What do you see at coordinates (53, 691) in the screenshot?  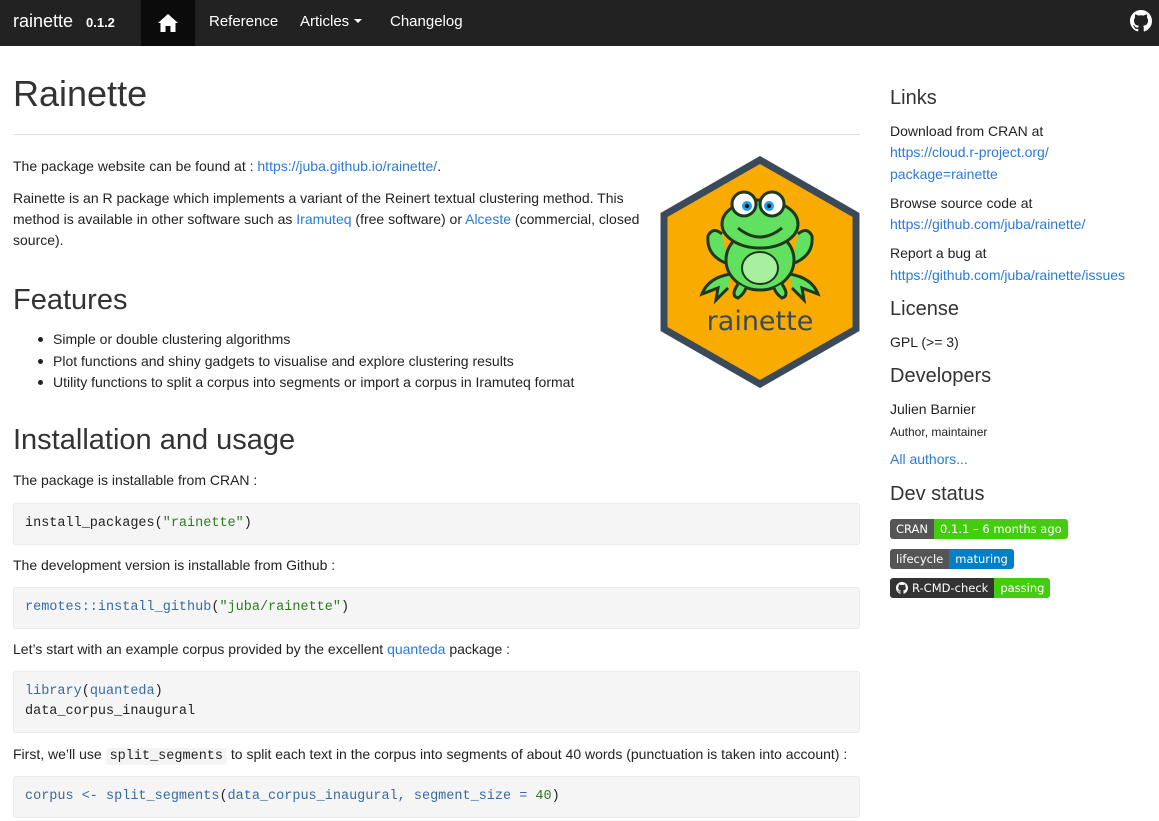 I see `code-fn: library` at bounding box center [53, 691].